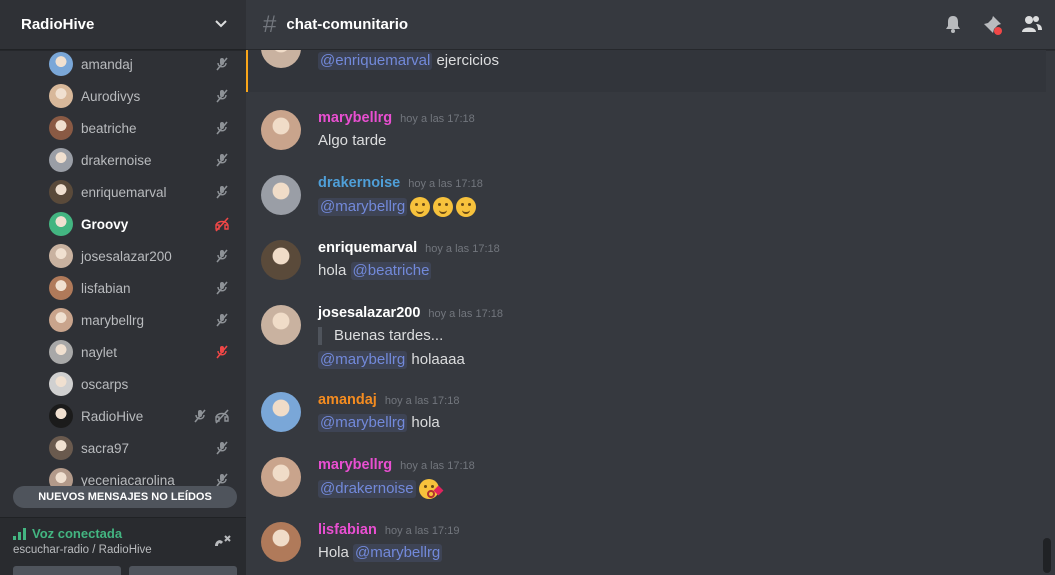 Image resolution: width=1055 pixels, height=575 pixels. I want to click on message-body: Hola @marybellrg, so click(679, 553).